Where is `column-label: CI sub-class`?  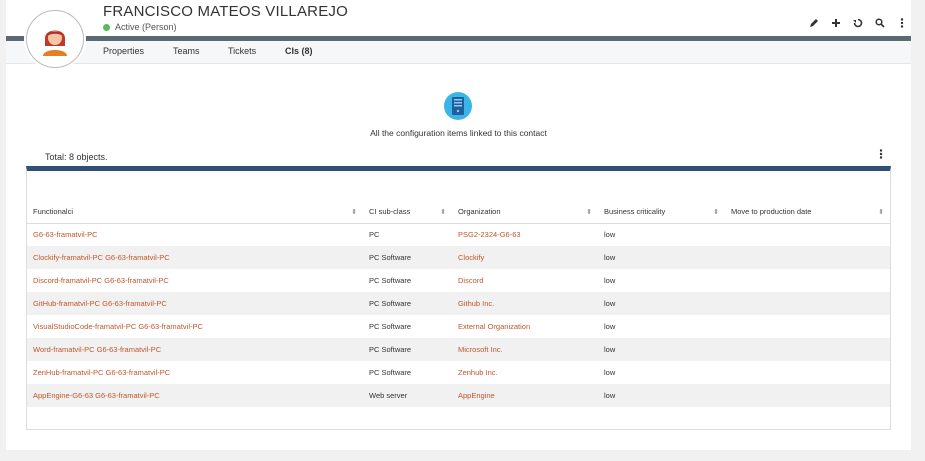 column-label: CI sub-class is located at coordinates (390, 212).